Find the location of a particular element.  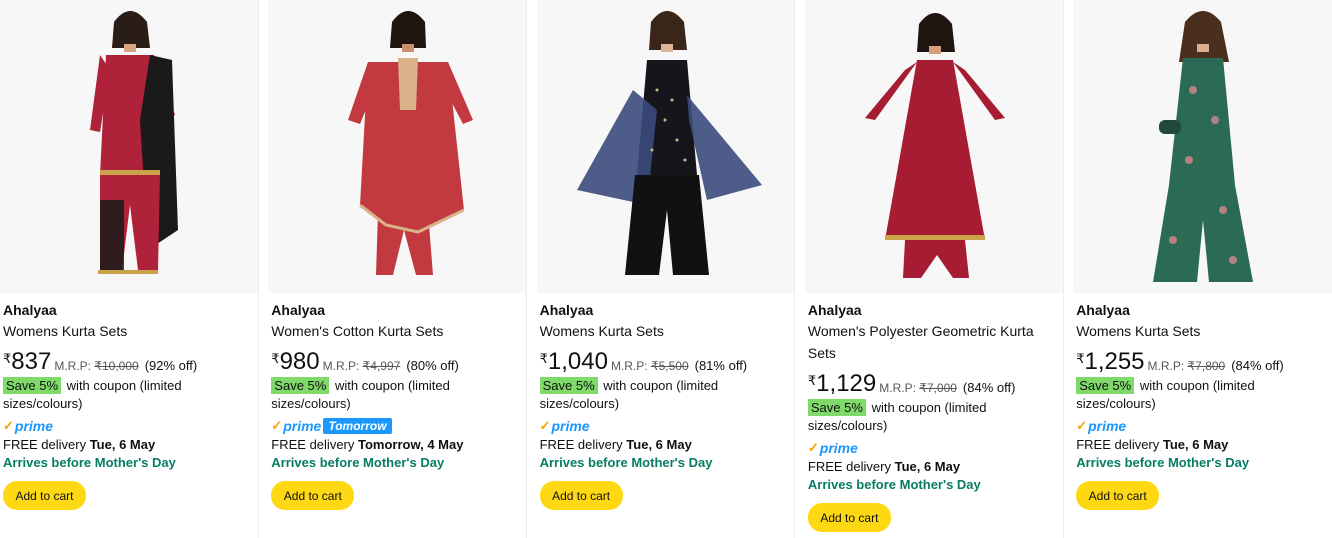

product-title: Women's Polyester Geometric Kurta Sets is located at coordinates (934, 342).